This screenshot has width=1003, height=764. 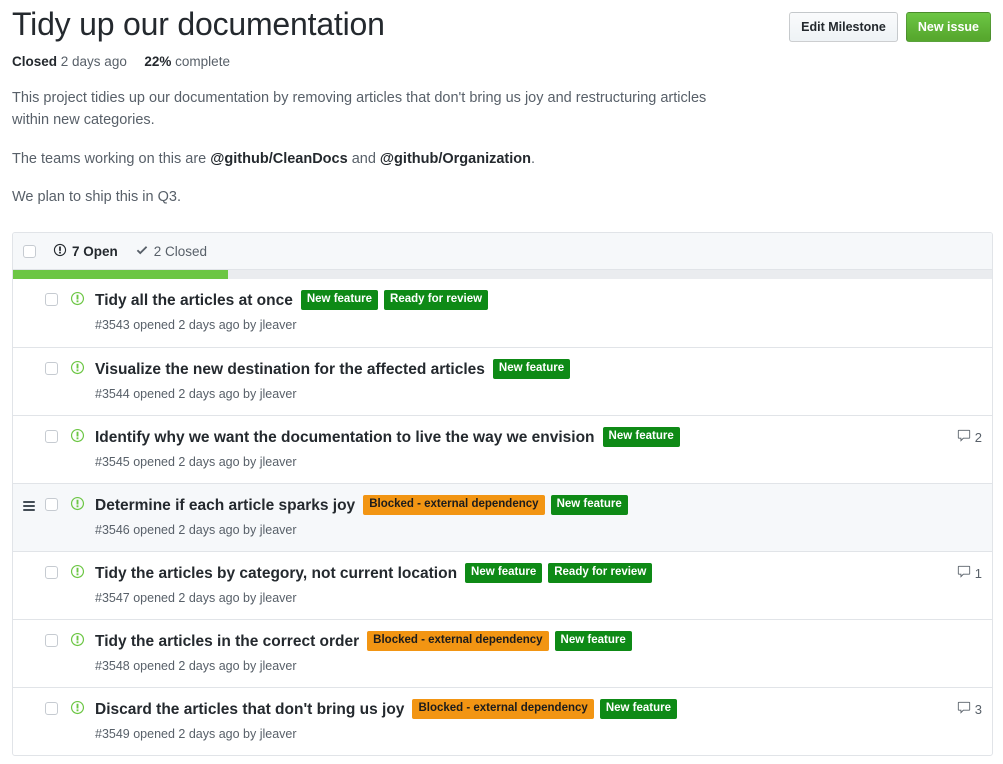 What do you see at coordinates (533, 158) in the screenshot?
I see `desc-p2-post: .` at bounding box center [533, 158].